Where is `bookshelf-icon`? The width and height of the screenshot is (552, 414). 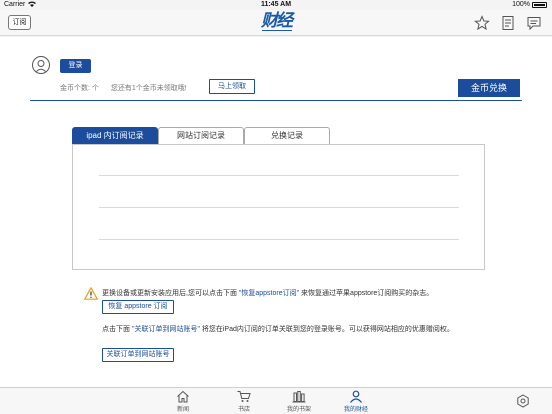
bookshelf-icon is located at coordinates (299, 396).